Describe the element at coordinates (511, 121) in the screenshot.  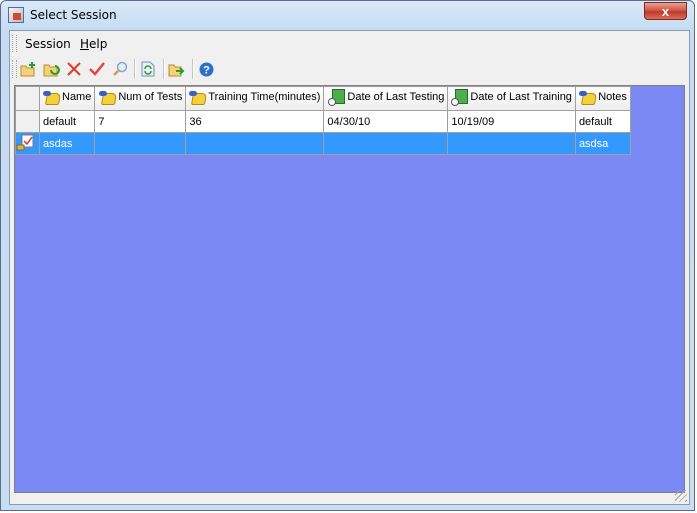
I see `cell-last-training: 10/19/09` at that location.